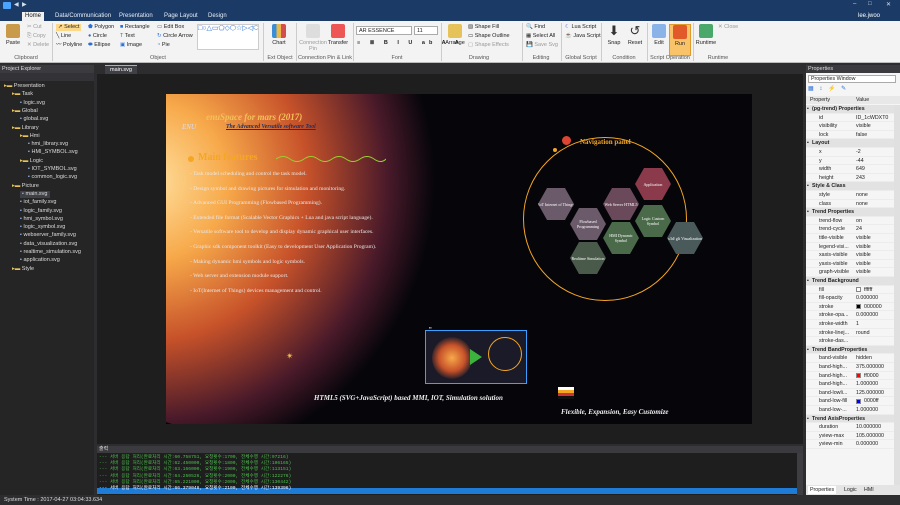  Describe the element at coordinates (170, 27) in the screenshot. I see `edit-box-button: ▭ Edit Box` at that location.